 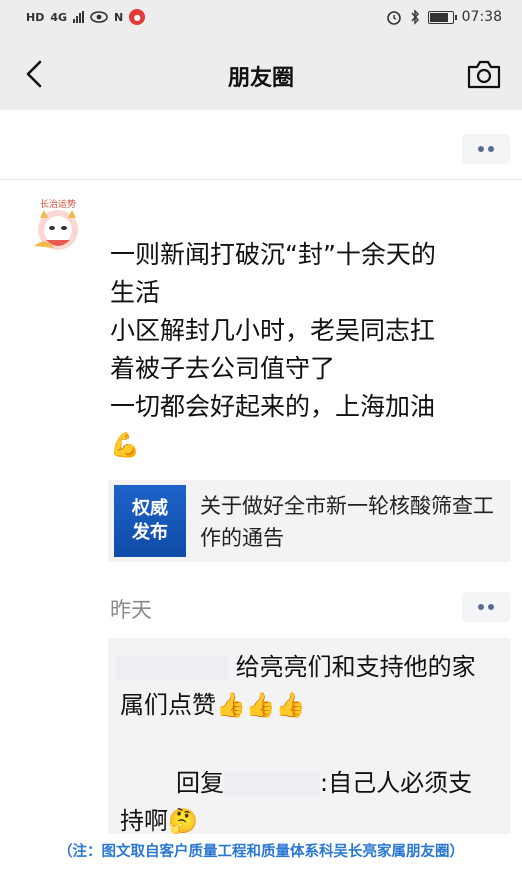 I want to click on footnote-caption: （注：图文取自客户质量工程和质量体系科吴长亮家属朋友圈）, so click(x=261, y=852).